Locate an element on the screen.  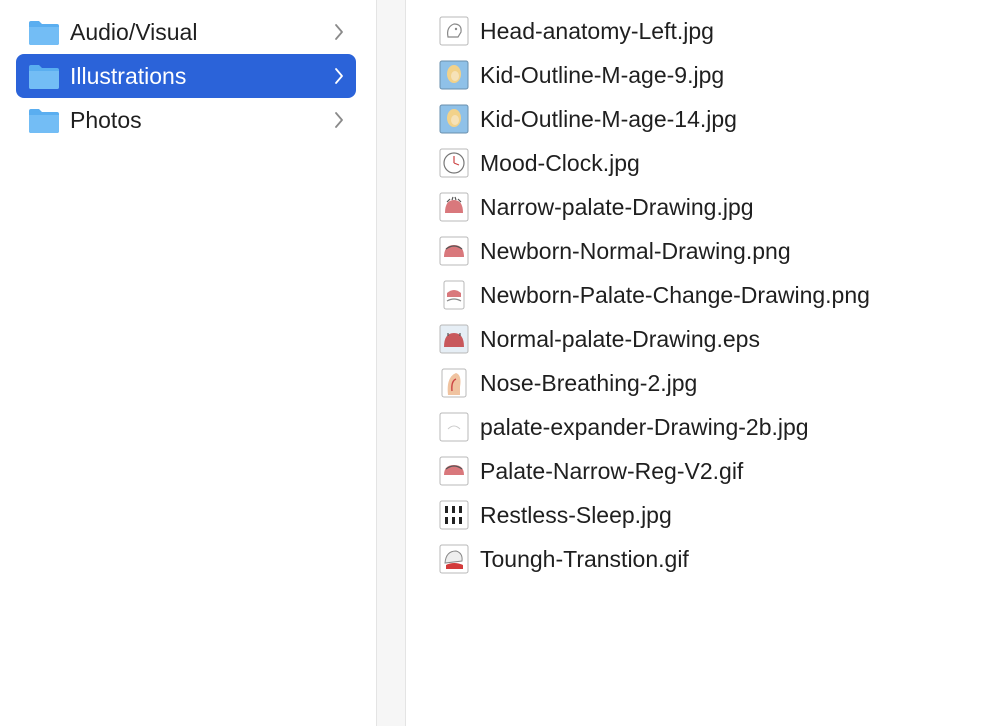
folder-label: Illustrations is located at coordinates (128, 76).